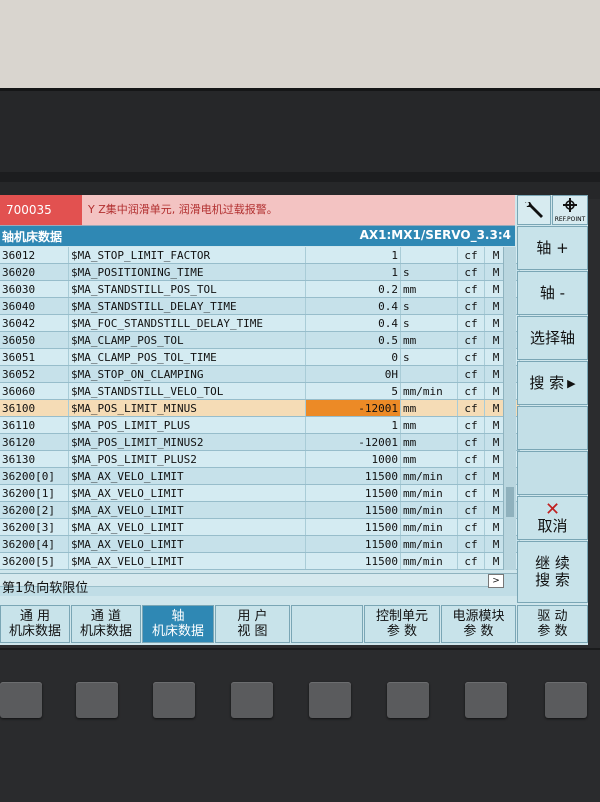 This screenshot has height=802, width=600. Describe the element at coordinates (34, 425) in the screenshot. I see `param-number: 36110` at that location.